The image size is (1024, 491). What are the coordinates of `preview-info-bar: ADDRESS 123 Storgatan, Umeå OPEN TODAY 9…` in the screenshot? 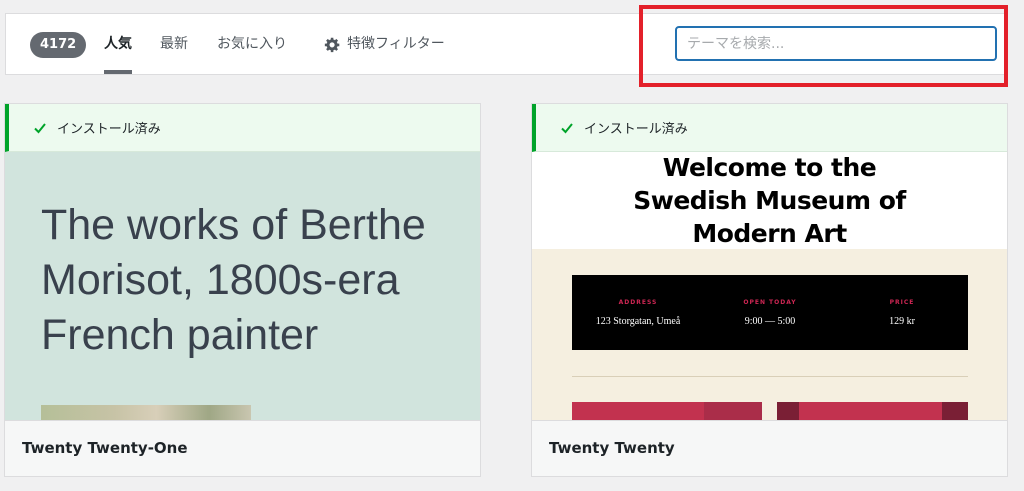 It's located at (770, 312).